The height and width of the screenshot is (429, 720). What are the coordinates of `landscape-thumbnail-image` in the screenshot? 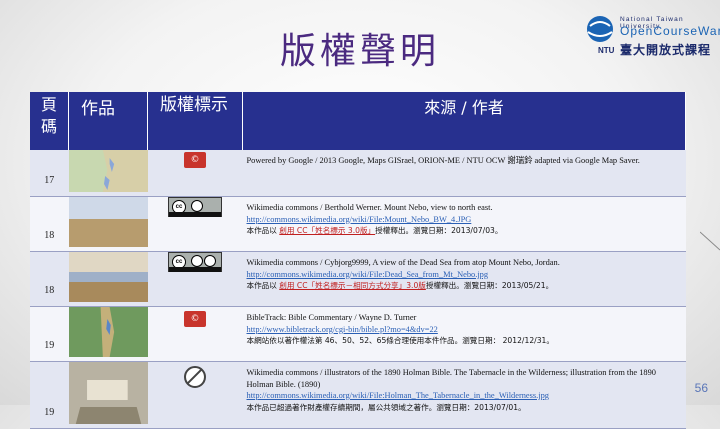 It's located at (108, 222).